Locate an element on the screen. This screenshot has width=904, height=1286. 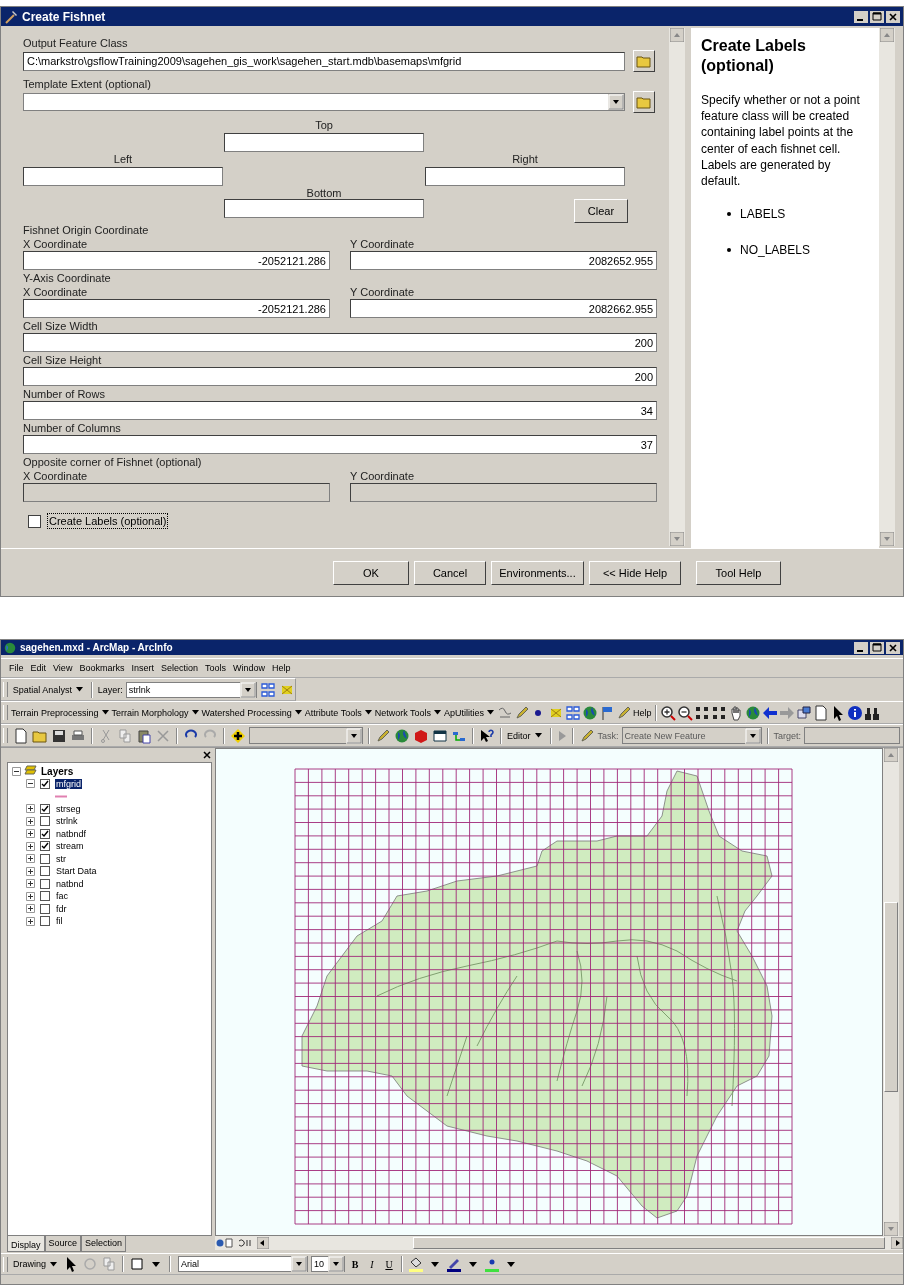
help-button: Help is located at coordinates (642, 712).